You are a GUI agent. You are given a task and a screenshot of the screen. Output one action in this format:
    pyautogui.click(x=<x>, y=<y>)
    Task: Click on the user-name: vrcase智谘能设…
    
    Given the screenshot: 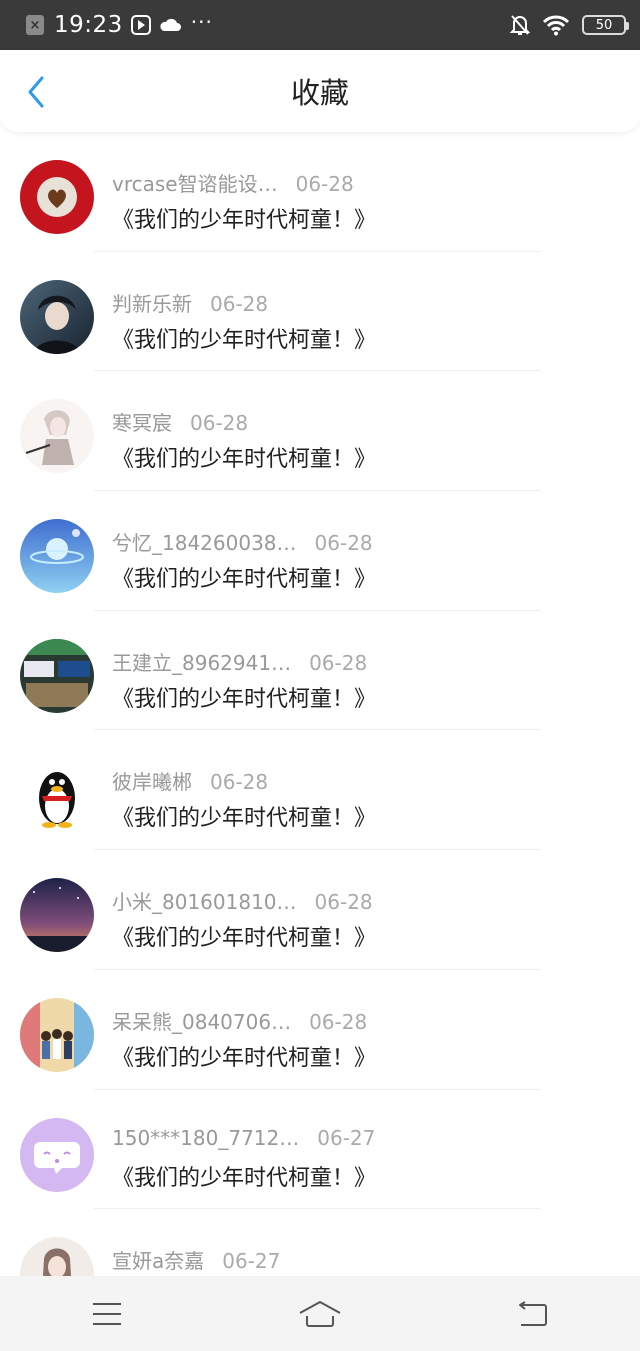 What is the action you would take?
    pyautogui.click(x=195, y=184)
    